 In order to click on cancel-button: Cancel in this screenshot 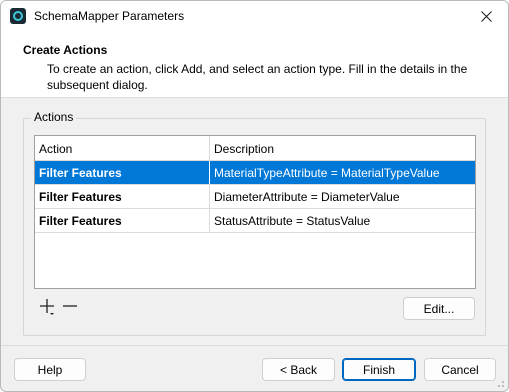, I will do `click(460, 369)`.